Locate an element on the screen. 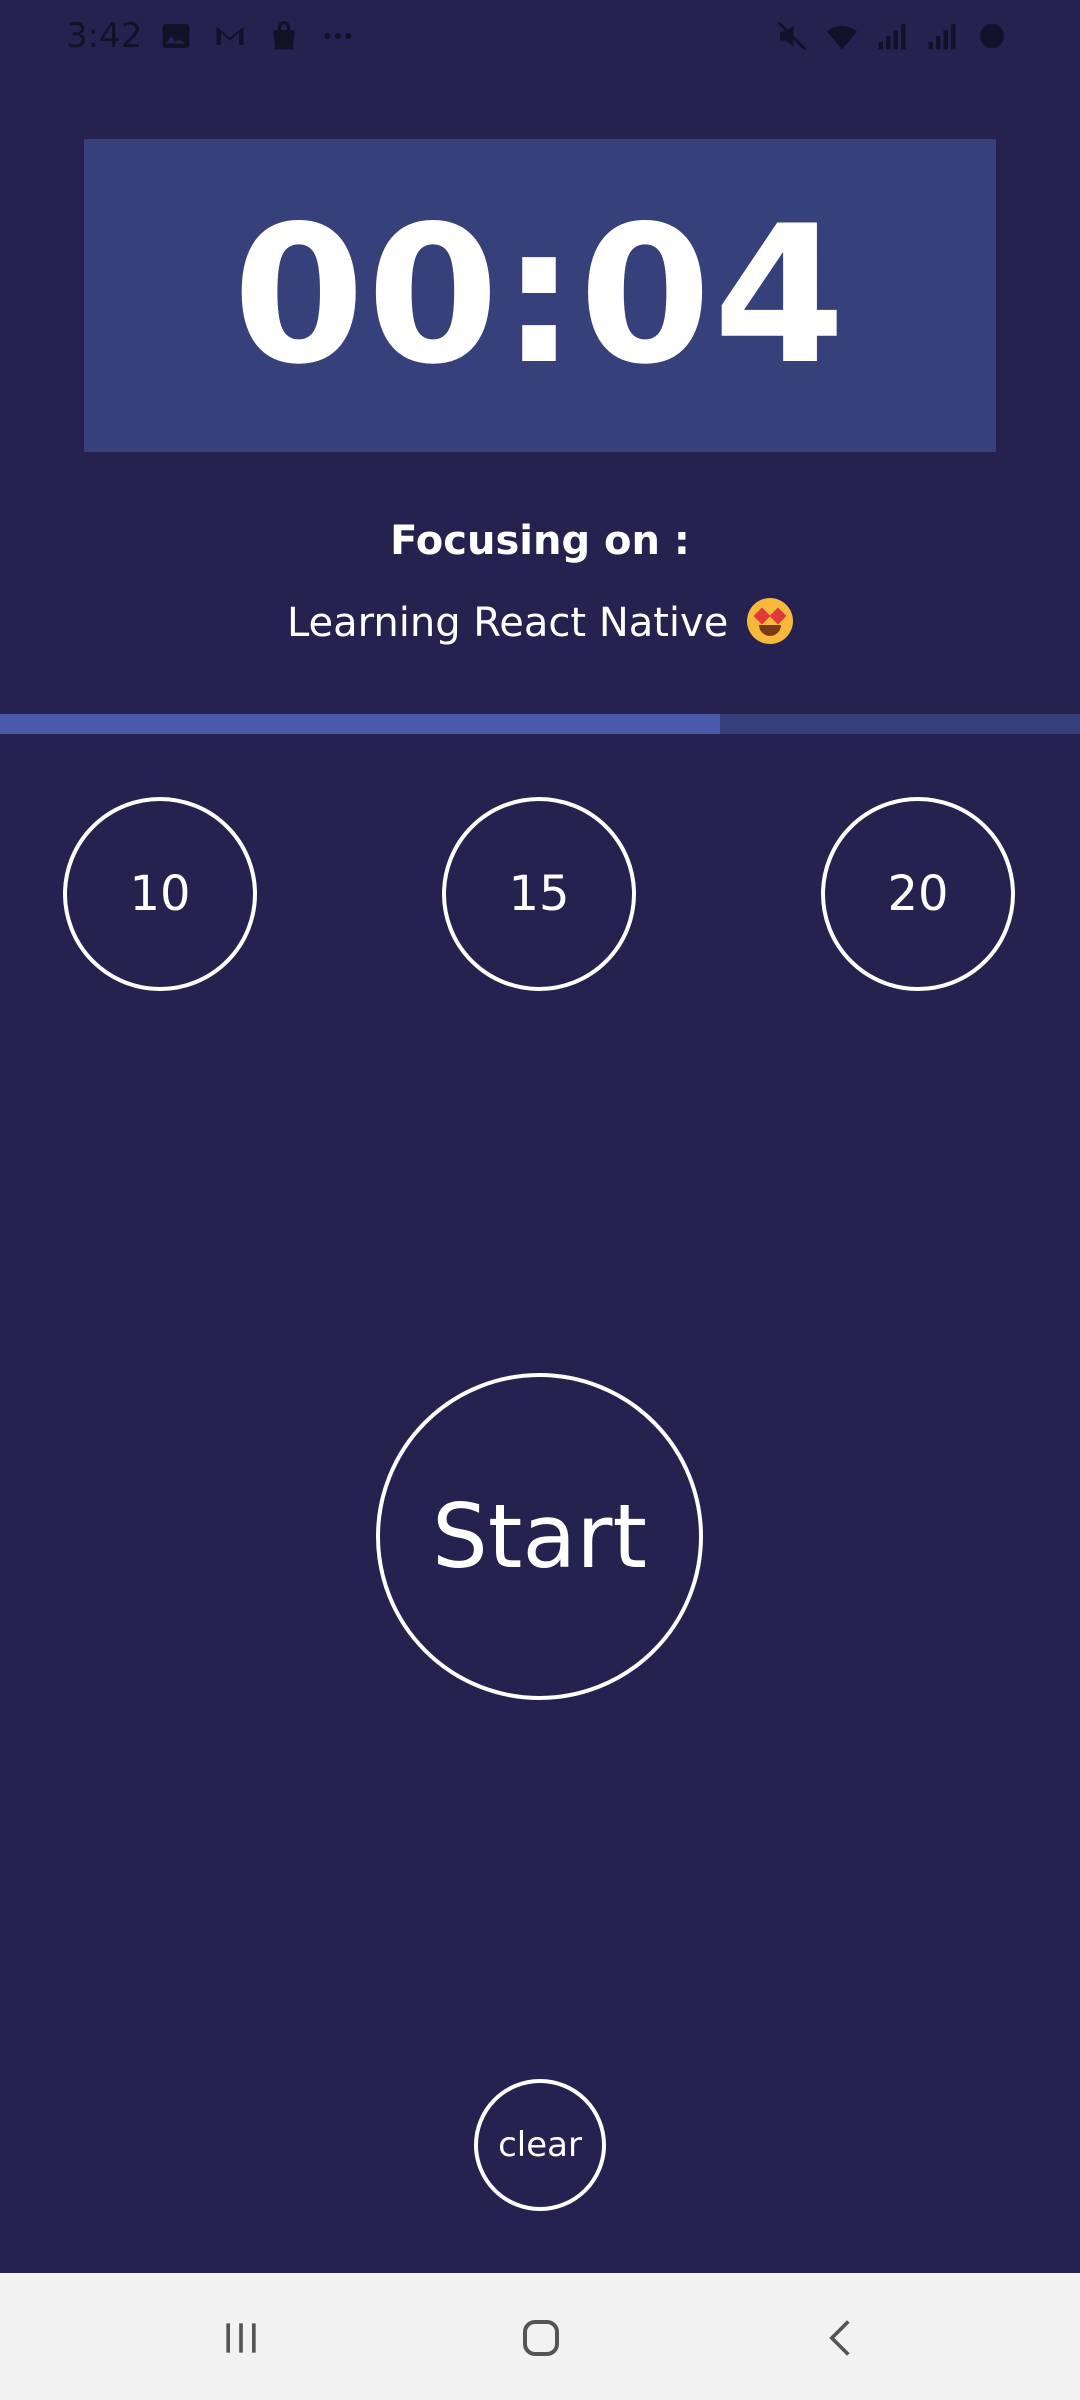 This screenshot has height=2400, width=1080. shopping-bag-icon is located at coordinates (284, 35).